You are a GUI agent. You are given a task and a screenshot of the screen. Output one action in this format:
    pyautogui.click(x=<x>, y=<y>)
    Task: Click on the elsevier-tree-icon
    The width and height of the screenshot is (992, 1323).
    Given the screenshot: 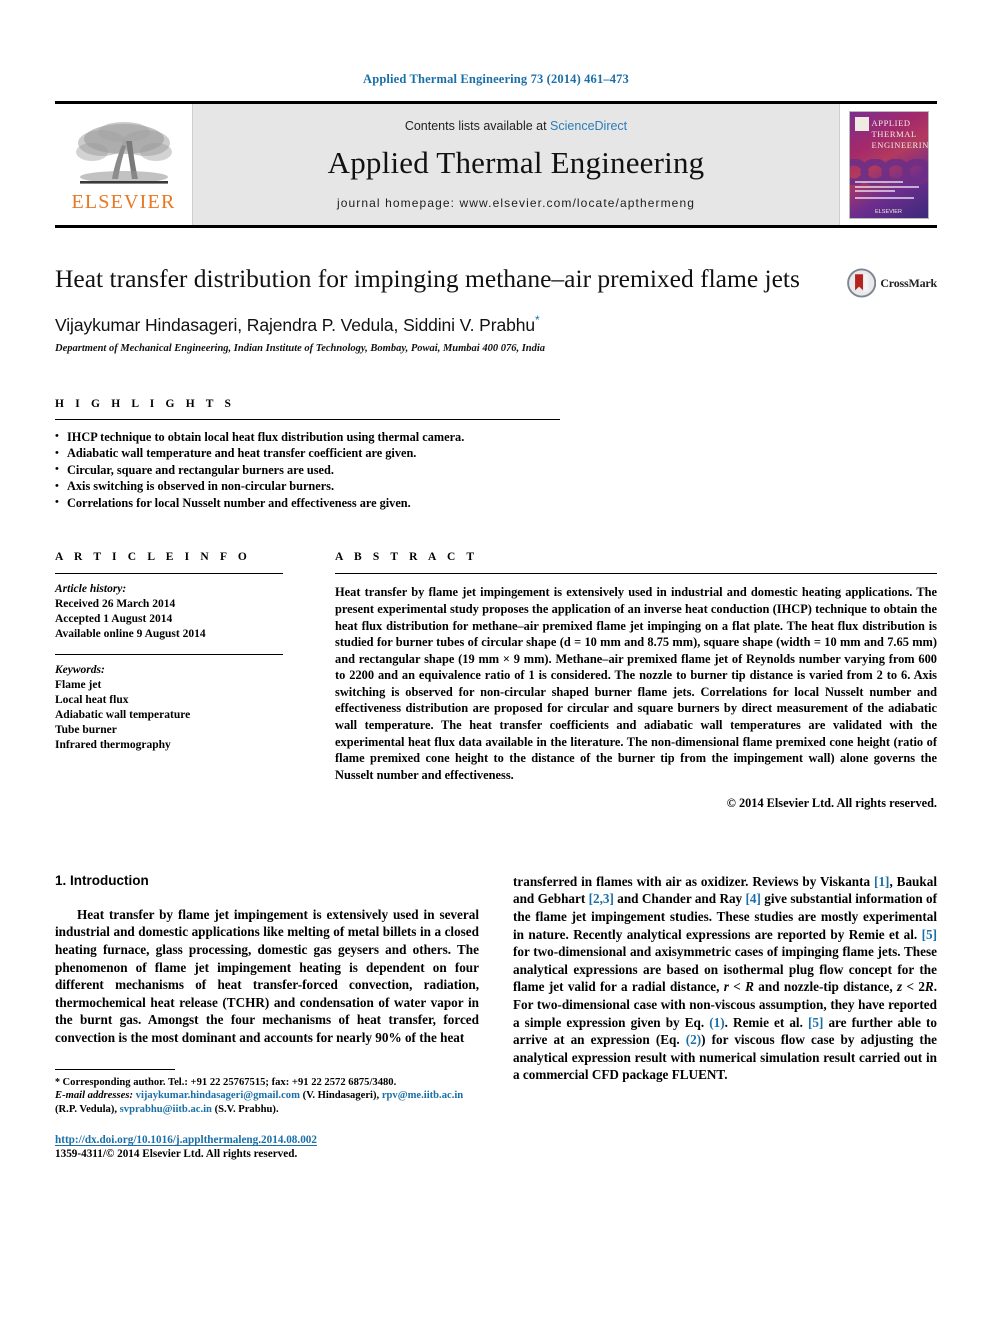 What is the action you would take?
    pyautogui.click(x=123, y=152)
    